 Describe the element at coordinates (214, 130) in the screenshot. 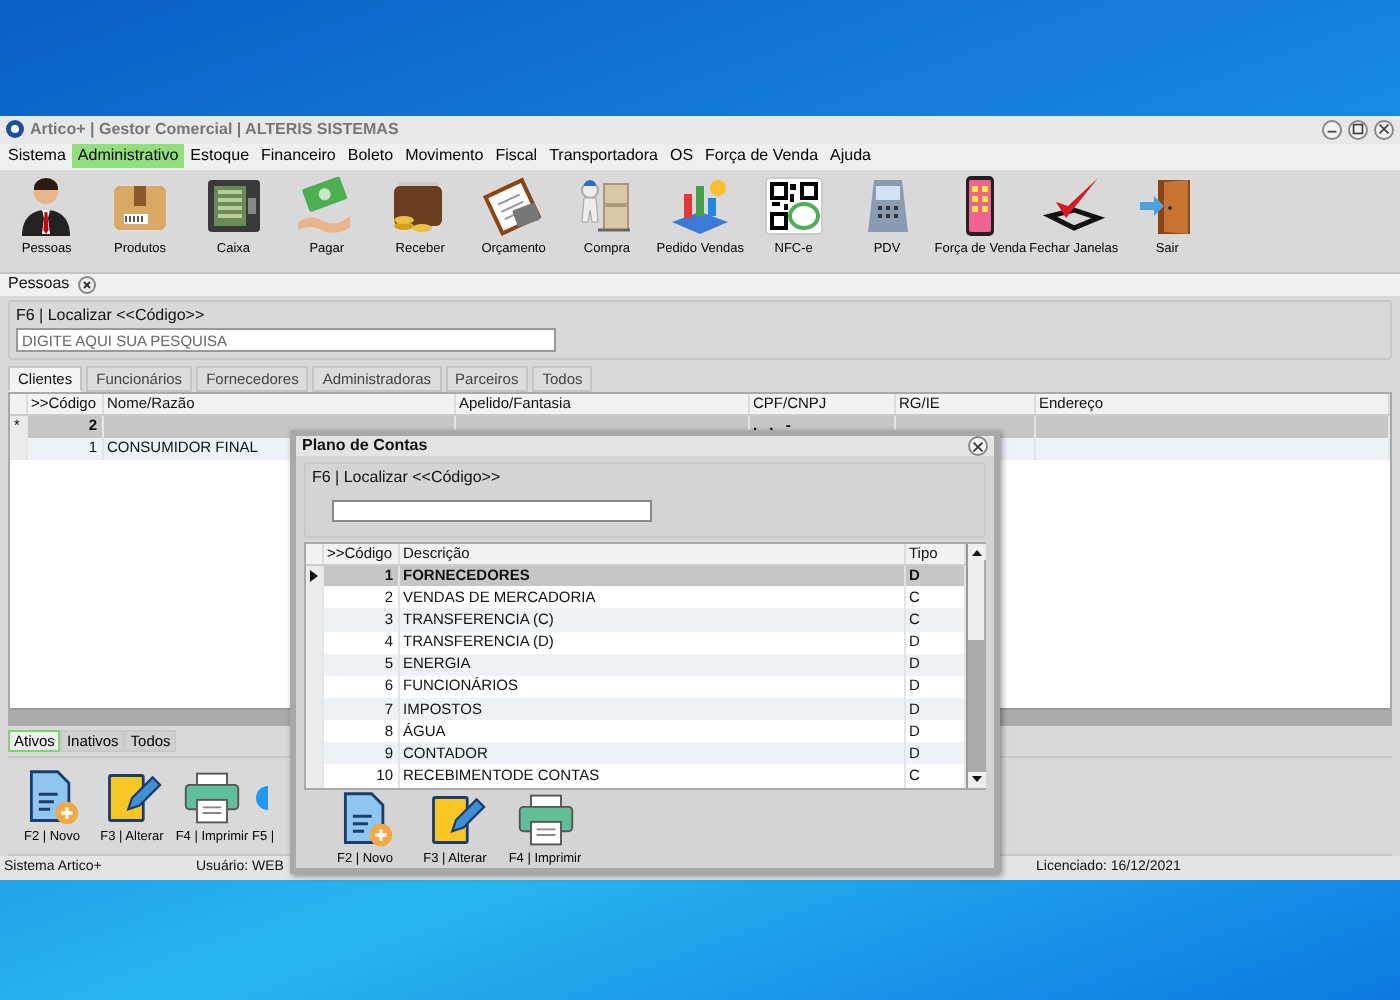

I see `window-title: Artico+ | Gestor Comercial | ALTERIS SISTEMAS` at that location.